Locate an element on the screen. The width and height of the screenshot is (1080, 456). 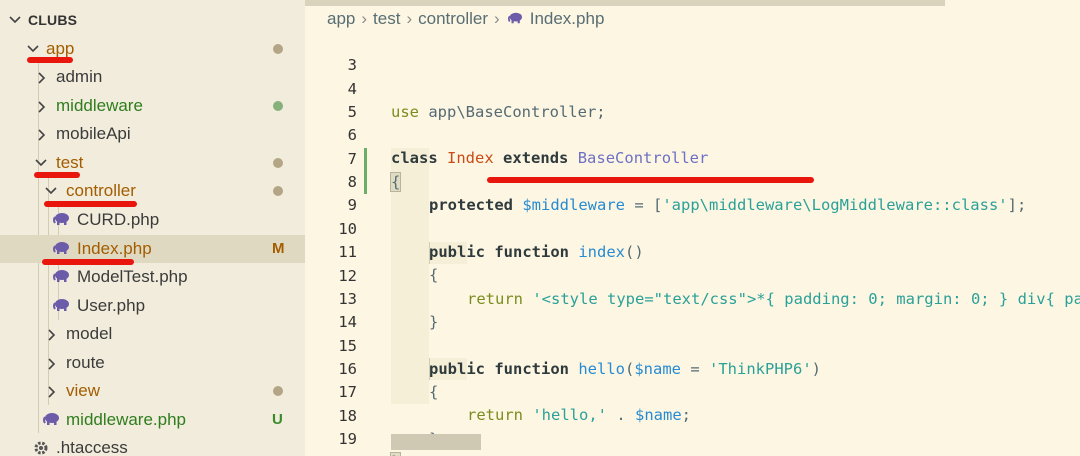
tree-item-label: app is located at coordinates (60, 48).